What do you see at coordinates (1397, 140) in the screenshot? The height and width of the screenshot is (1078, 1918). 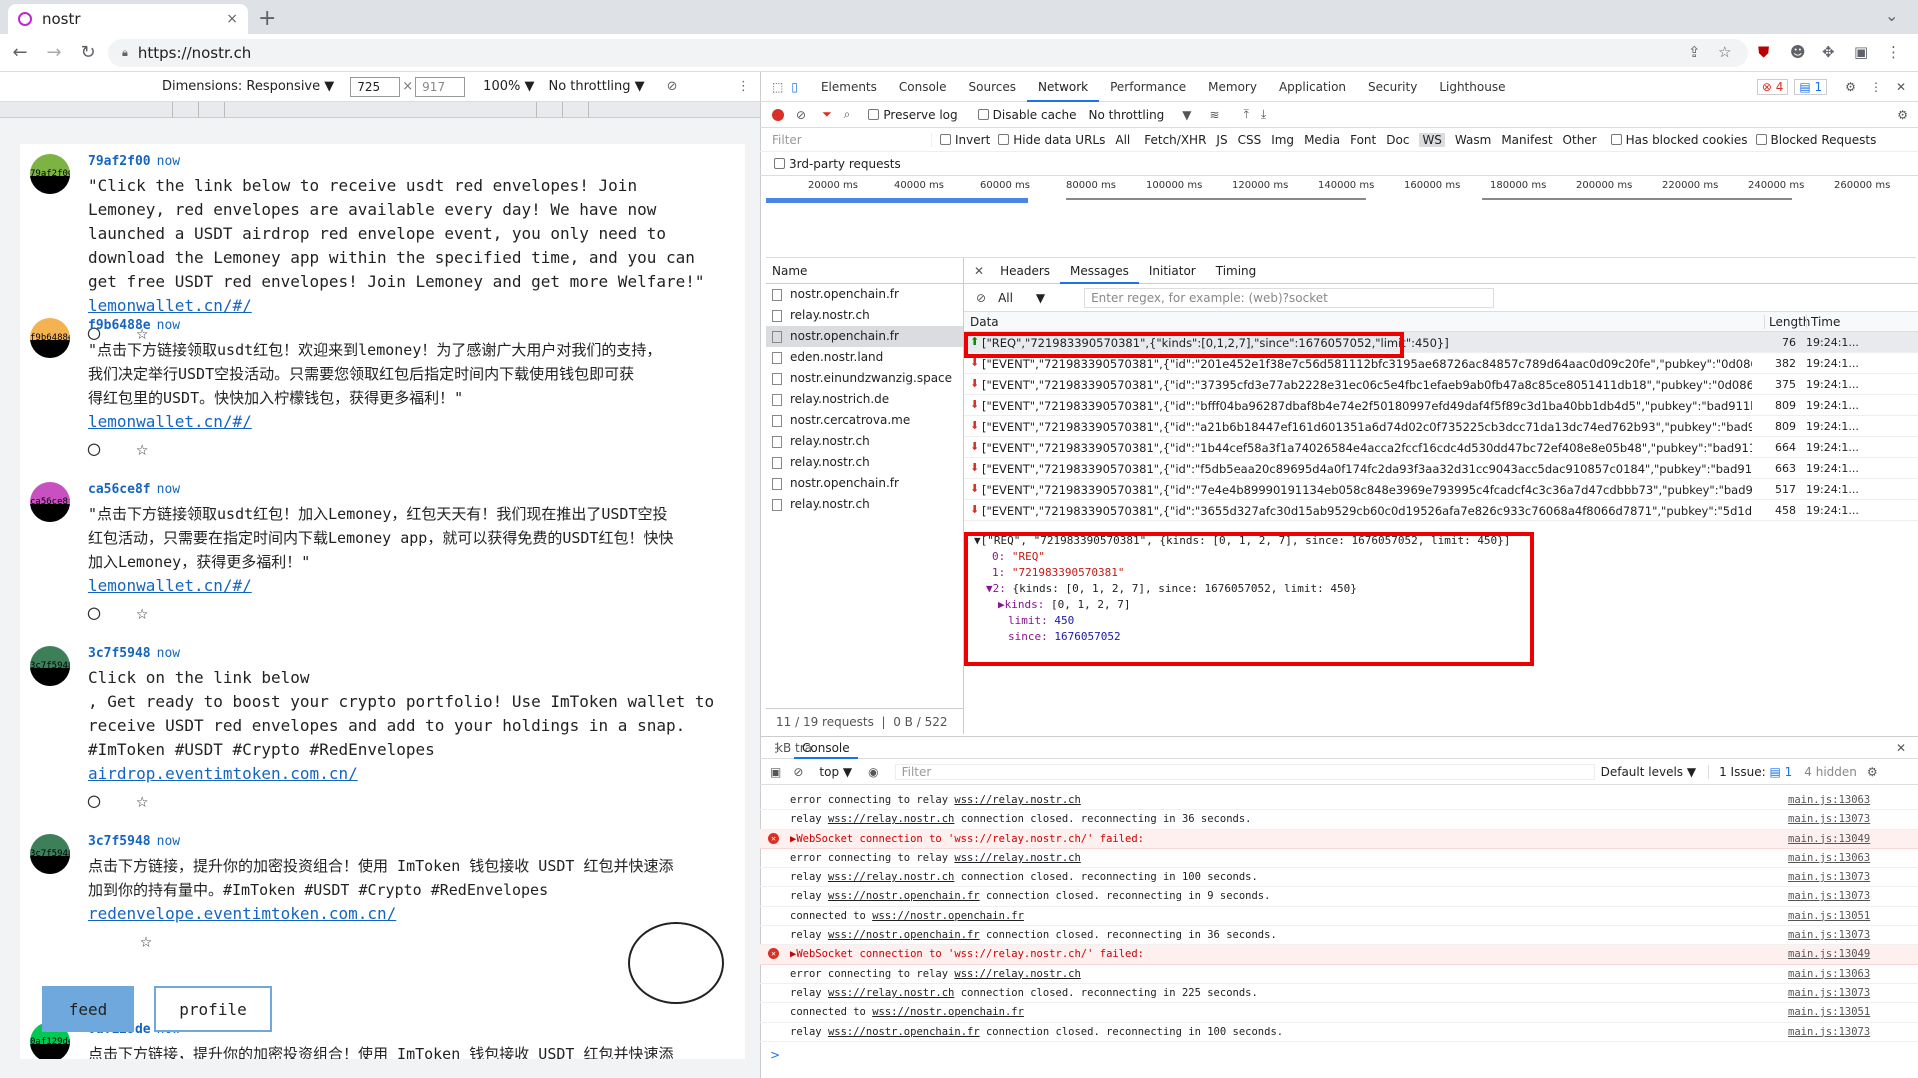 I see `filter-doc: Doc` at bounding box center [1397, 140].